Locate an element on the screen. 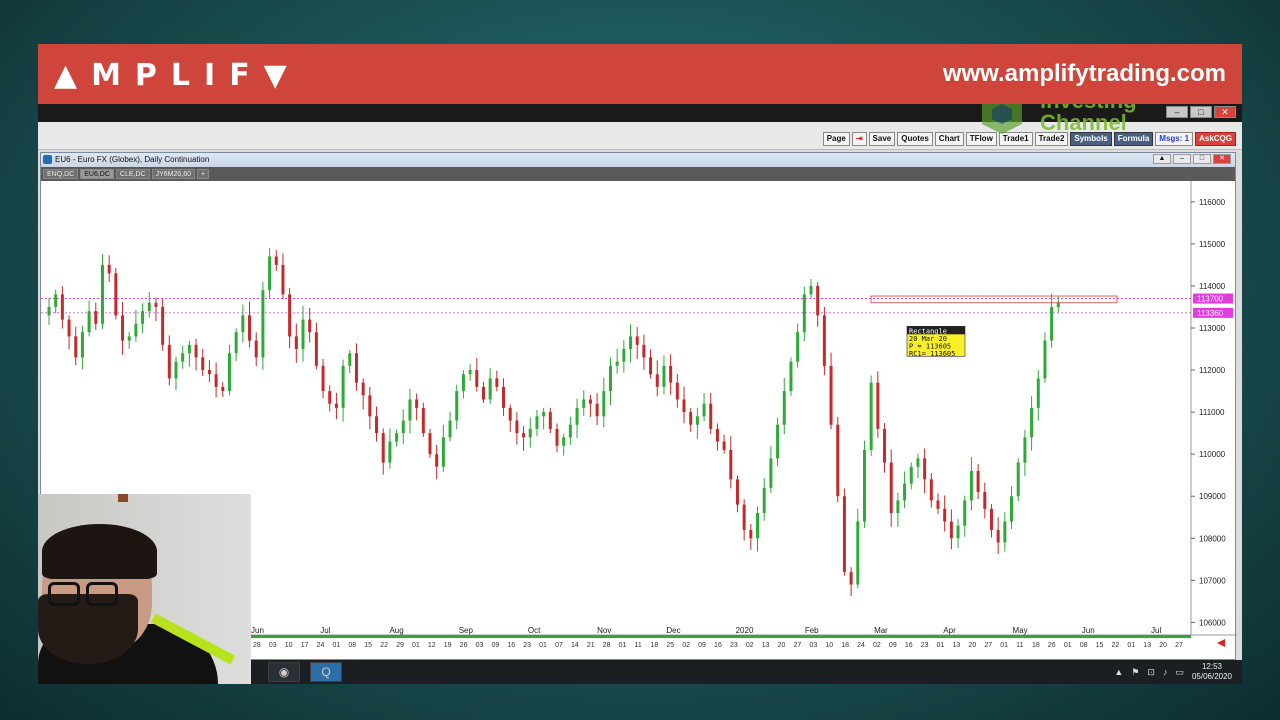 The width and height of the screenshot is (1280, 720). volume-icon: ♪ is located at coordinates (1165, 672).